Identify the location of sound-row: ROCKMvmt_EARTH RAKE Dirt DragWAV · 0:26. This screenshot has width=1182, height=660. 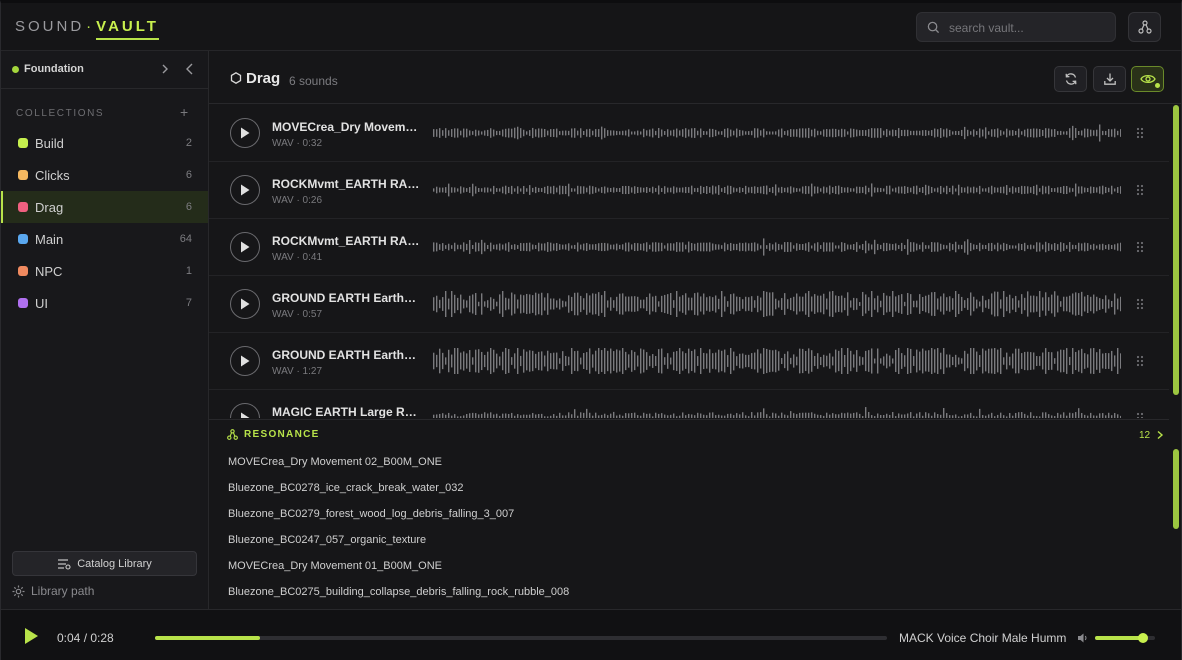
(689, 190).